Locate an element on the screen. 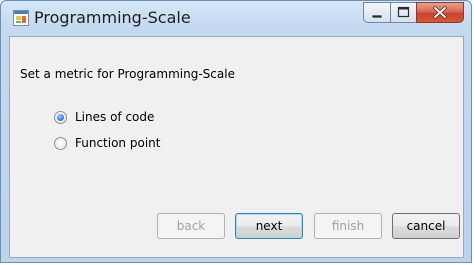 The width and height of the screenshot is (474, 265). back-button: back is located at coordinates (191, 226).